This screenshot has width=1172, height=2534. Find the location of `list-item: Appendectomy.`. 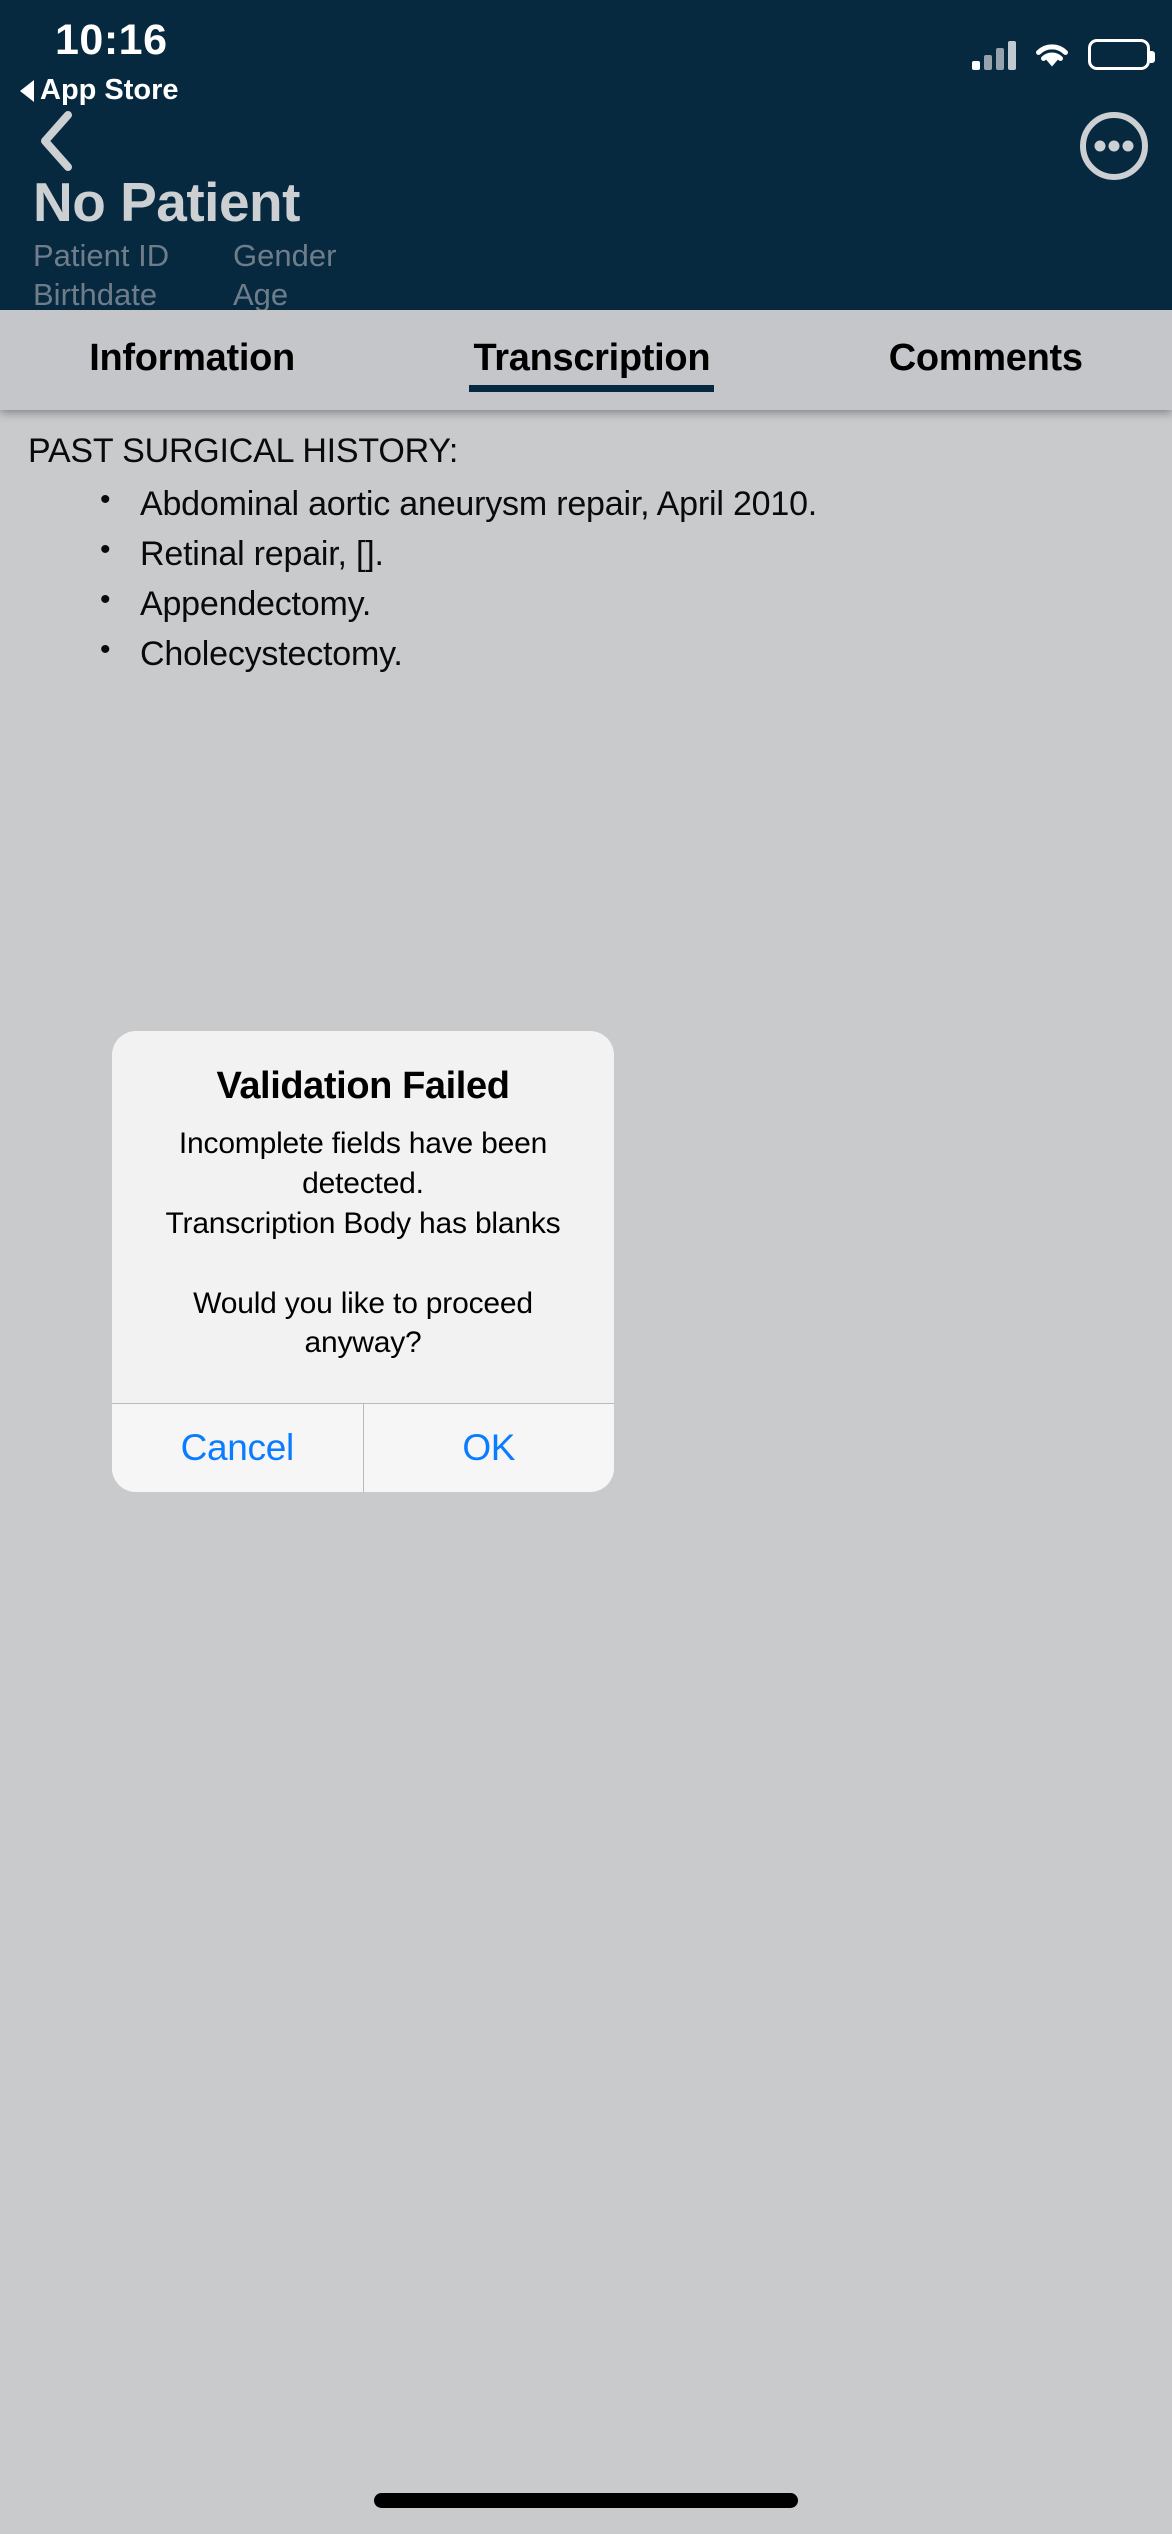

list-item: Appendectomy. is located at coordinates (586, 603).